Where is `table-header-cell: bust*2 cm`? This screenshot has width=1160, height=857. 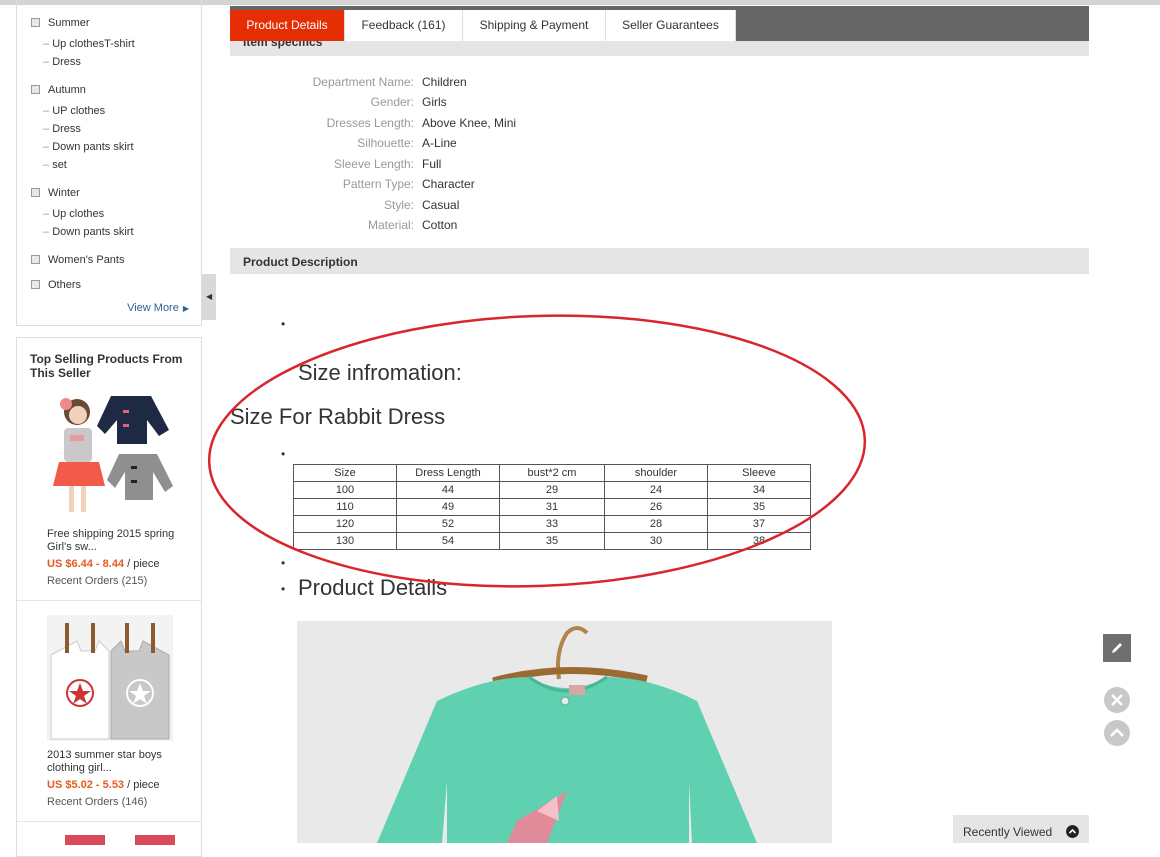 table-header-cell: bust*2 cm is located at coordinates (552, 473).